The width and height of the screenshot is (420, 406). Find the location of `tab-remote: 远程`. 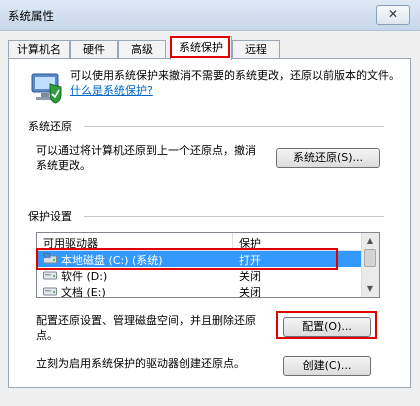

tab-remote: 远程 is located at coordinates (256, 49).